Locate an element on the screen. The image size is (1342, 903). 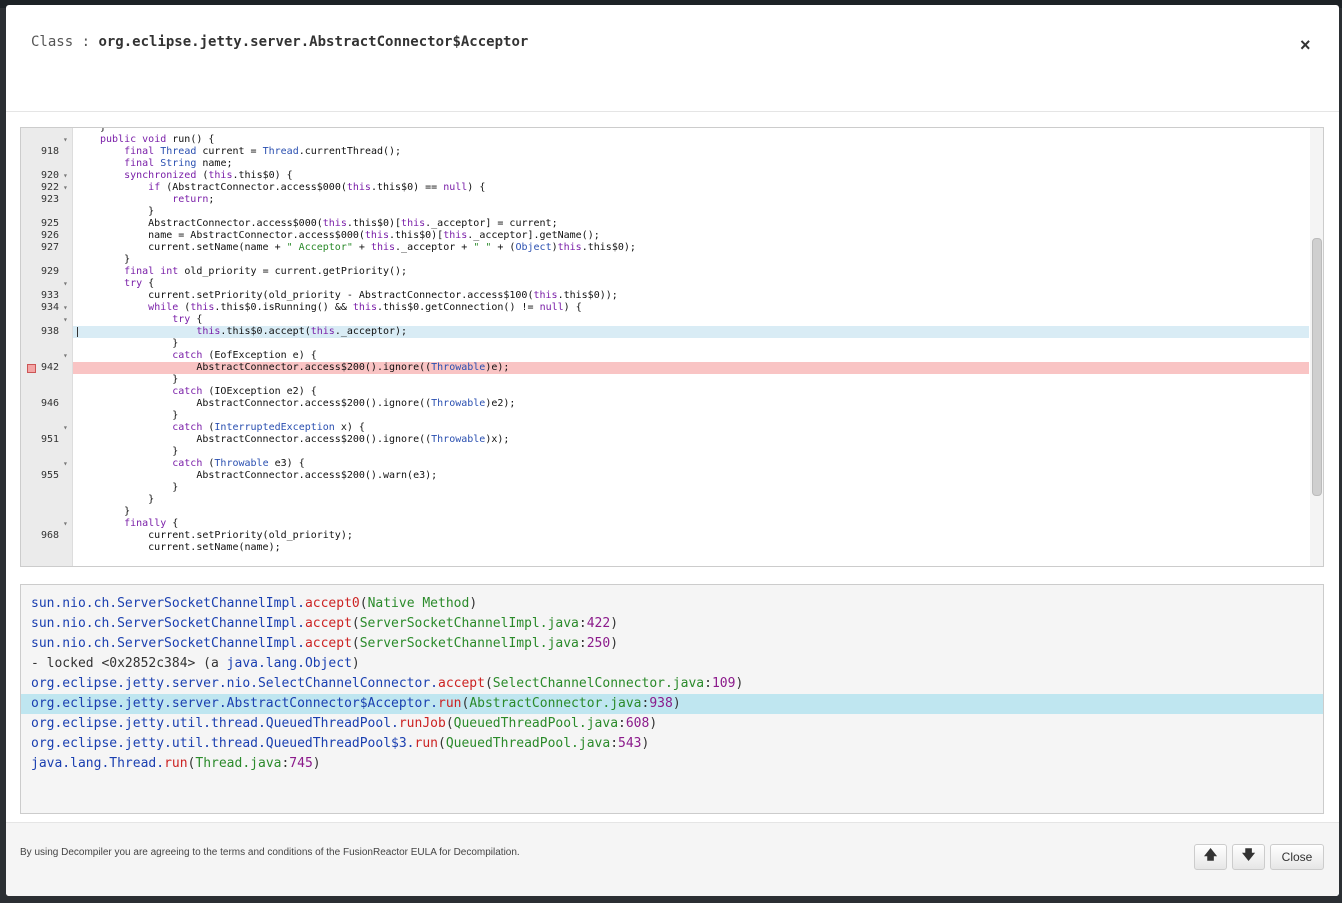
frame-mth: accept is located at coordinates (461, 683).